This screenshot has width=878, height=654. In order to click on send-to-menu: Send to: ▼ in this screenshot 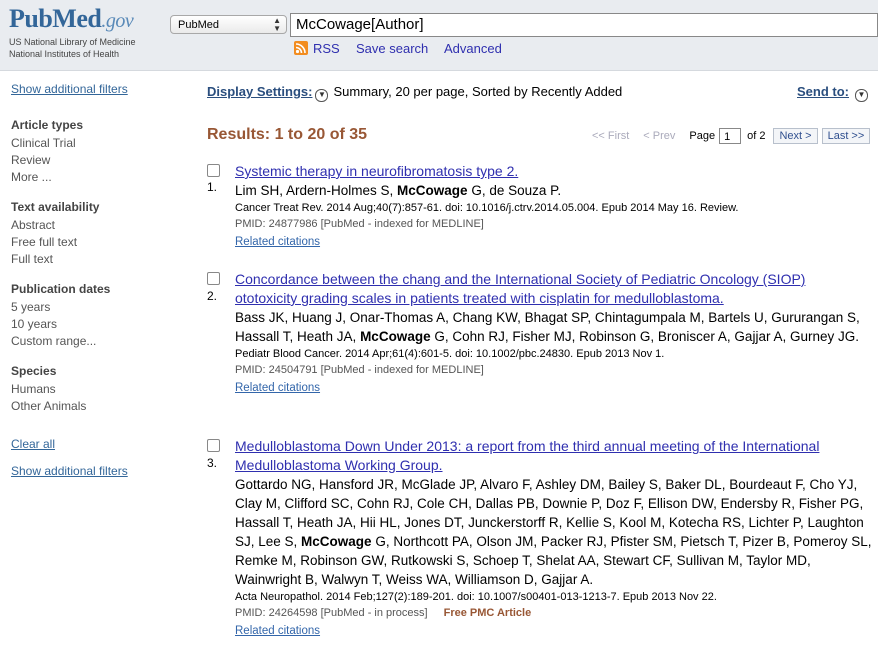, I will do `click(832, 93)`.